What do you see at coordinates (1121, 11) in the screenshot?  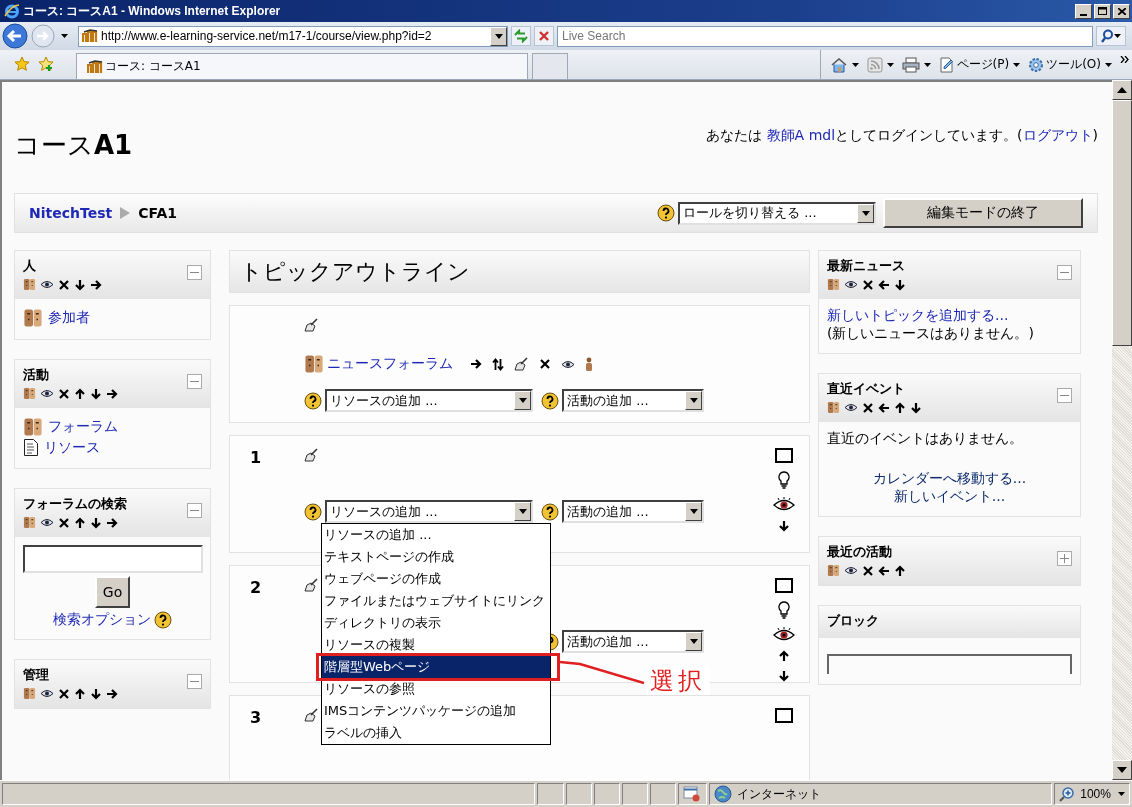 I see `close-button` at bounding box center [1121, 11].